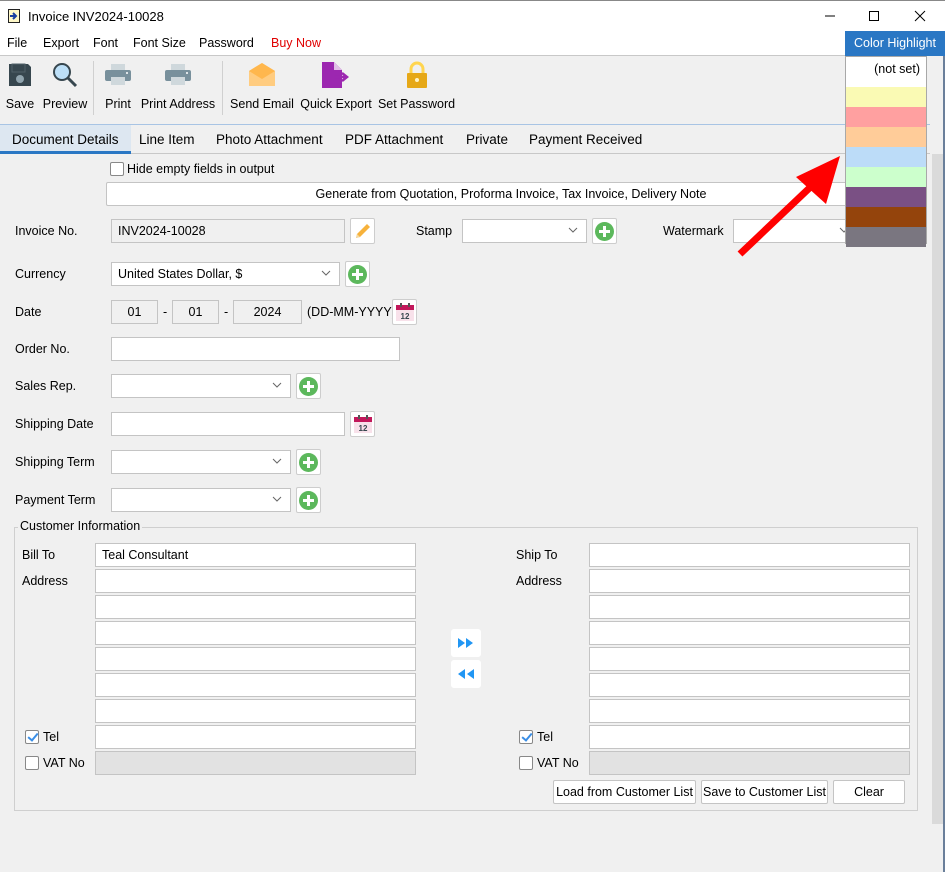  I want to click on tab-document-details: Document Details, so click(65, 139).